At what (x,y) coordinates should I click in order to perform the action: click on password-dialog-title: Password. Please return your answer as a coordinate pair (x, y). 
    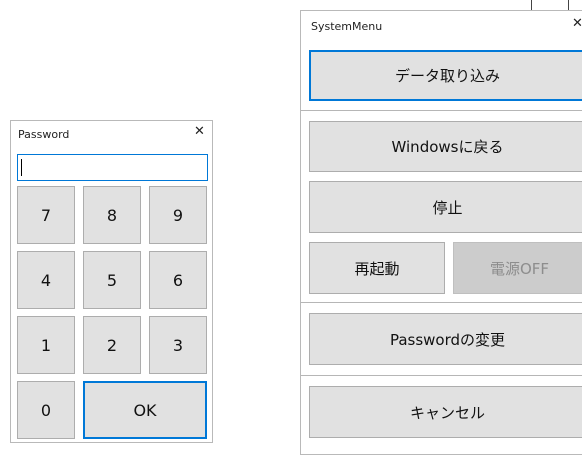
    Looking at the image, I should click on (44, 134).